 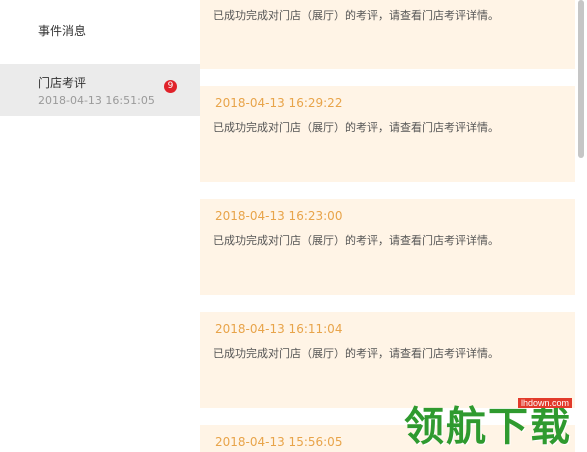 I want to click on sidebar-item-timestamp: 2018-04-13 16:51:05, so click(x=96, y=100).